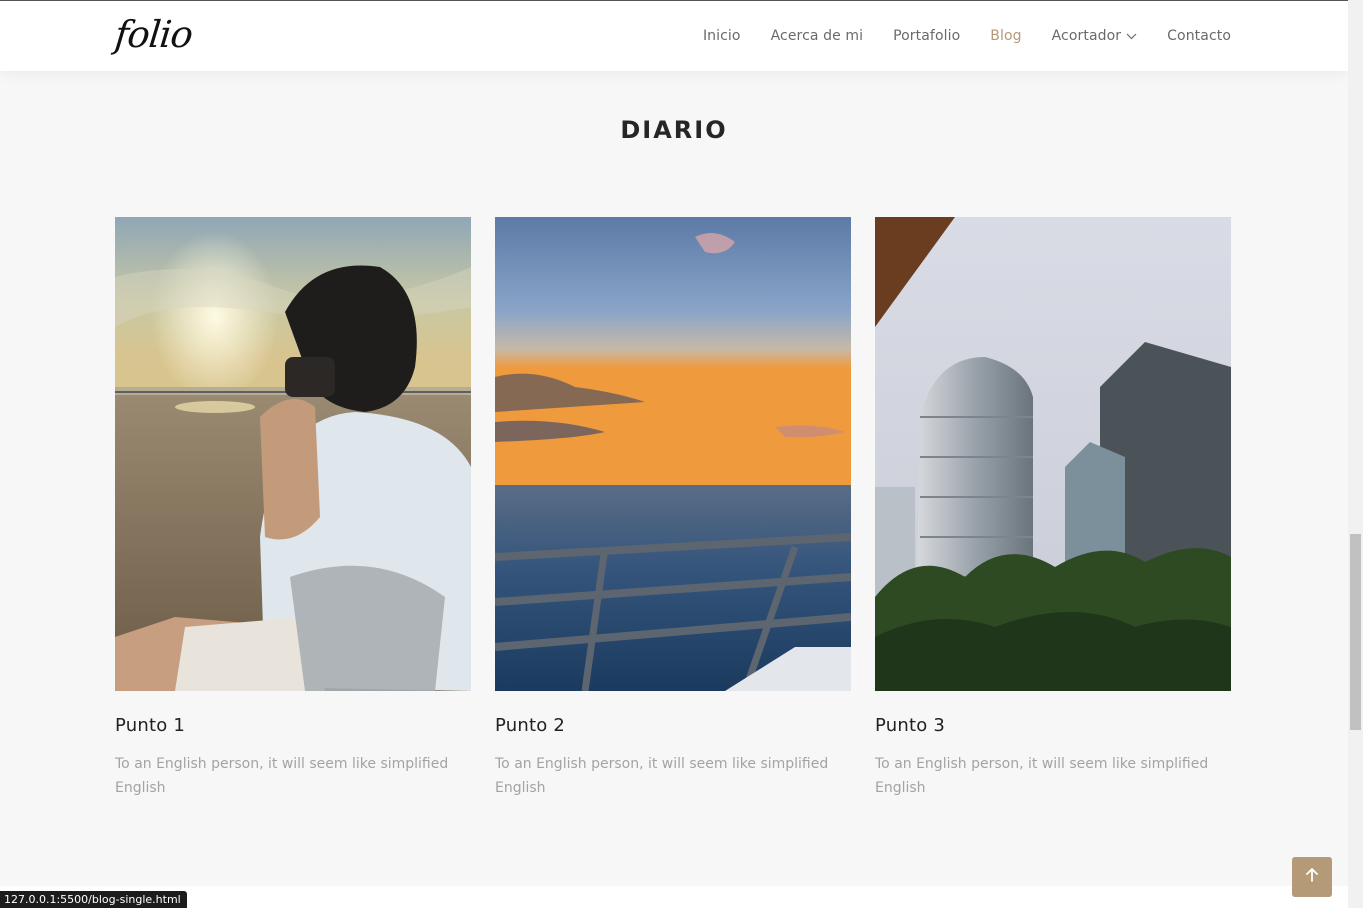 The width and height of the screenshot is (1363, 908). I want to click on blog-card-3-title: Punto 3, so click(1053, 725).